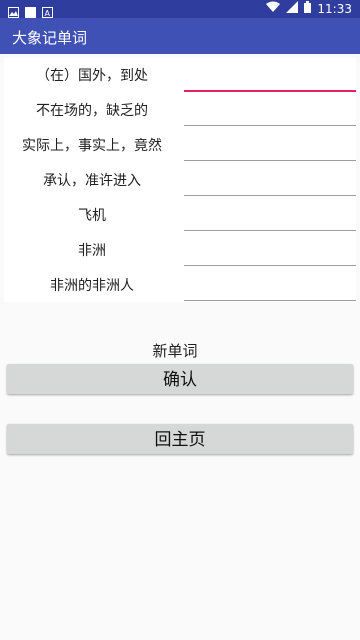  I want to click on wifi-icon, so click(273, 8).